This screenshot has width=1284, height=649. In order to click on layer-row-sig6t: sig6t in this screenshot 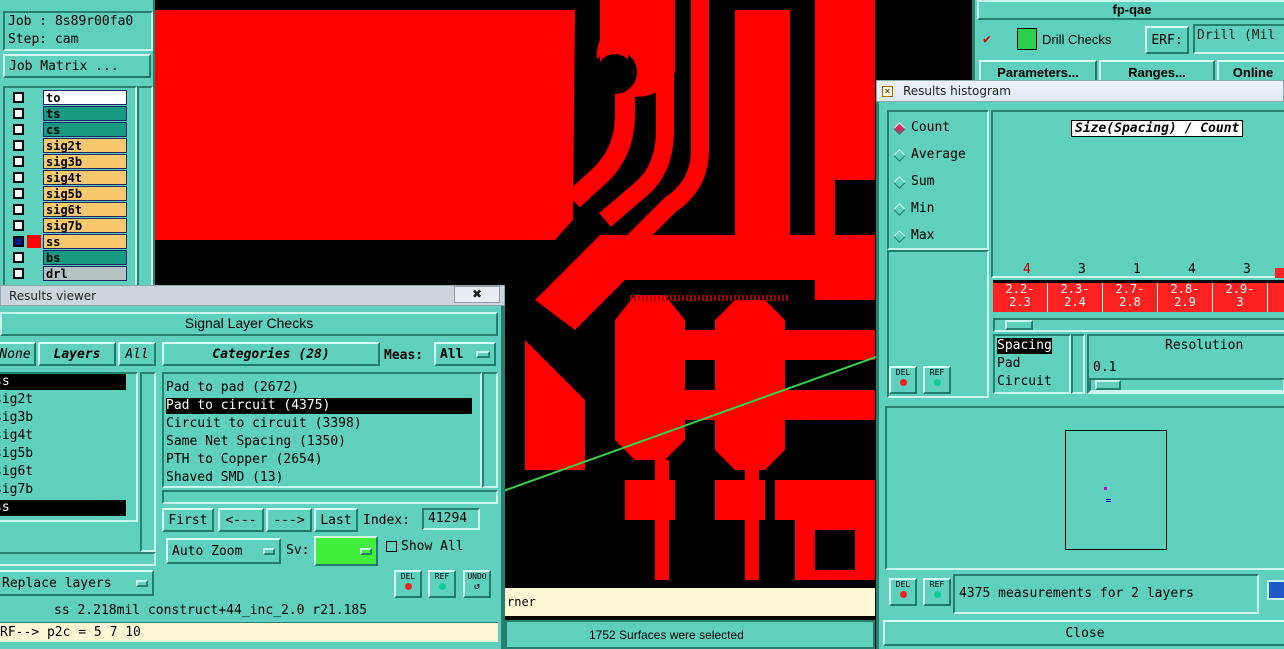, I will do `click(71, 209)`.